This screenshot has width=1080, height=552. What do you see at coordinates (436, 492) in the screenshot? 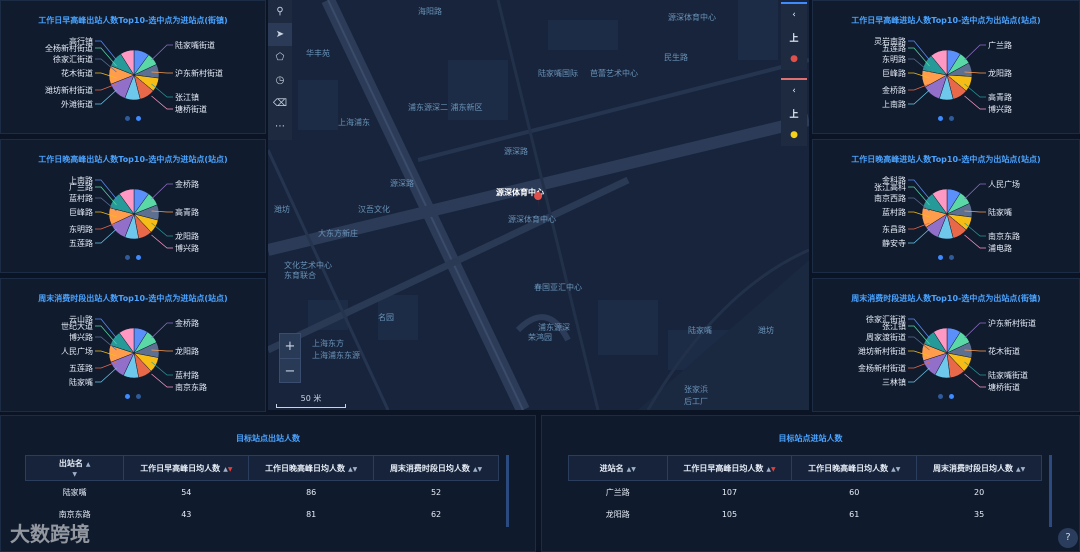
I see `cell: 52` at bounding box center [436, 492].